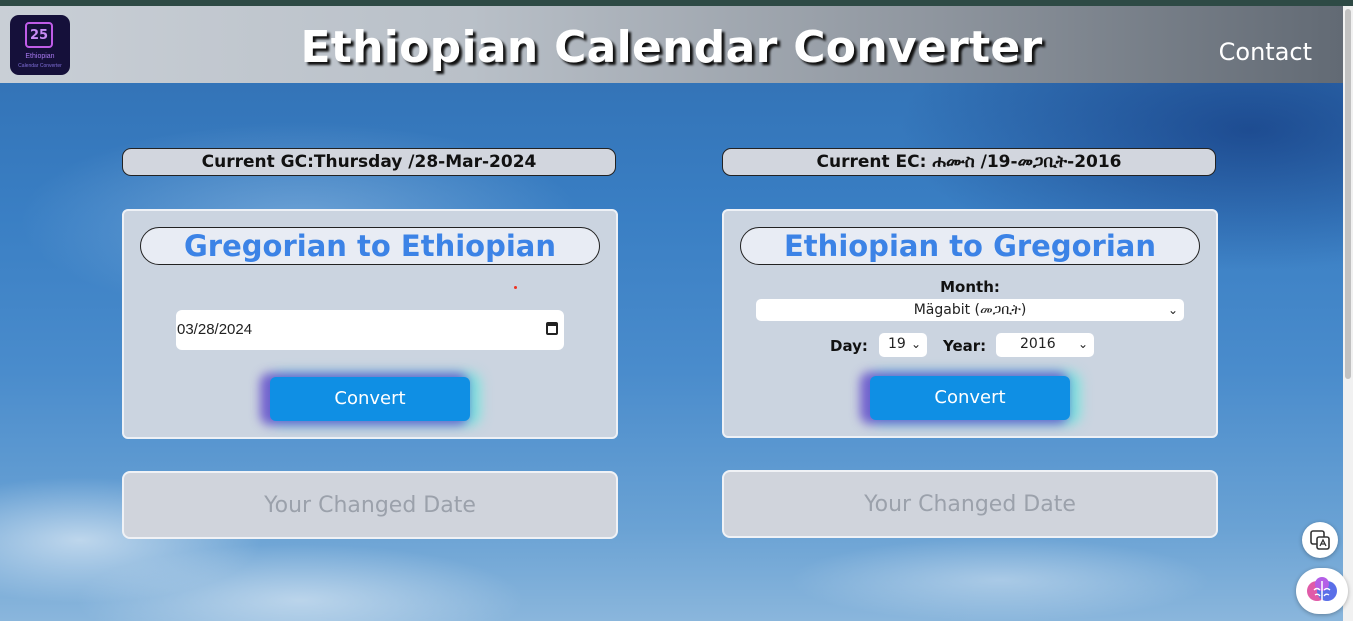  I want to click on contact-link: Contact, so click(1265, 52).